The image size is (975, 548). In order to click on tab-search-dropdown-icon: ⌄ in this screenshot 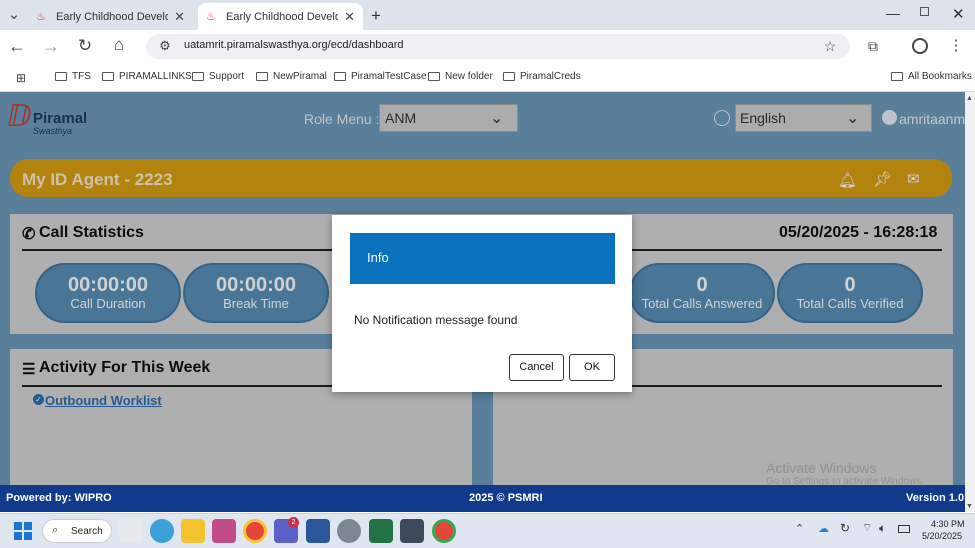, I will do `click(14, 15)`.